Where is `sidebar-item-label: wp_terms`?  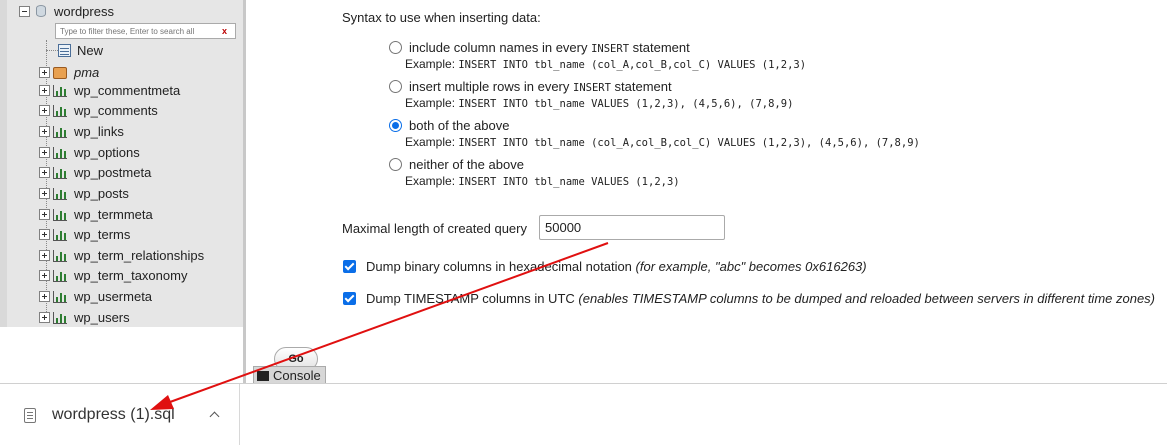
sidebar-item-label: wp_terms is located at coordinates (102, 234).